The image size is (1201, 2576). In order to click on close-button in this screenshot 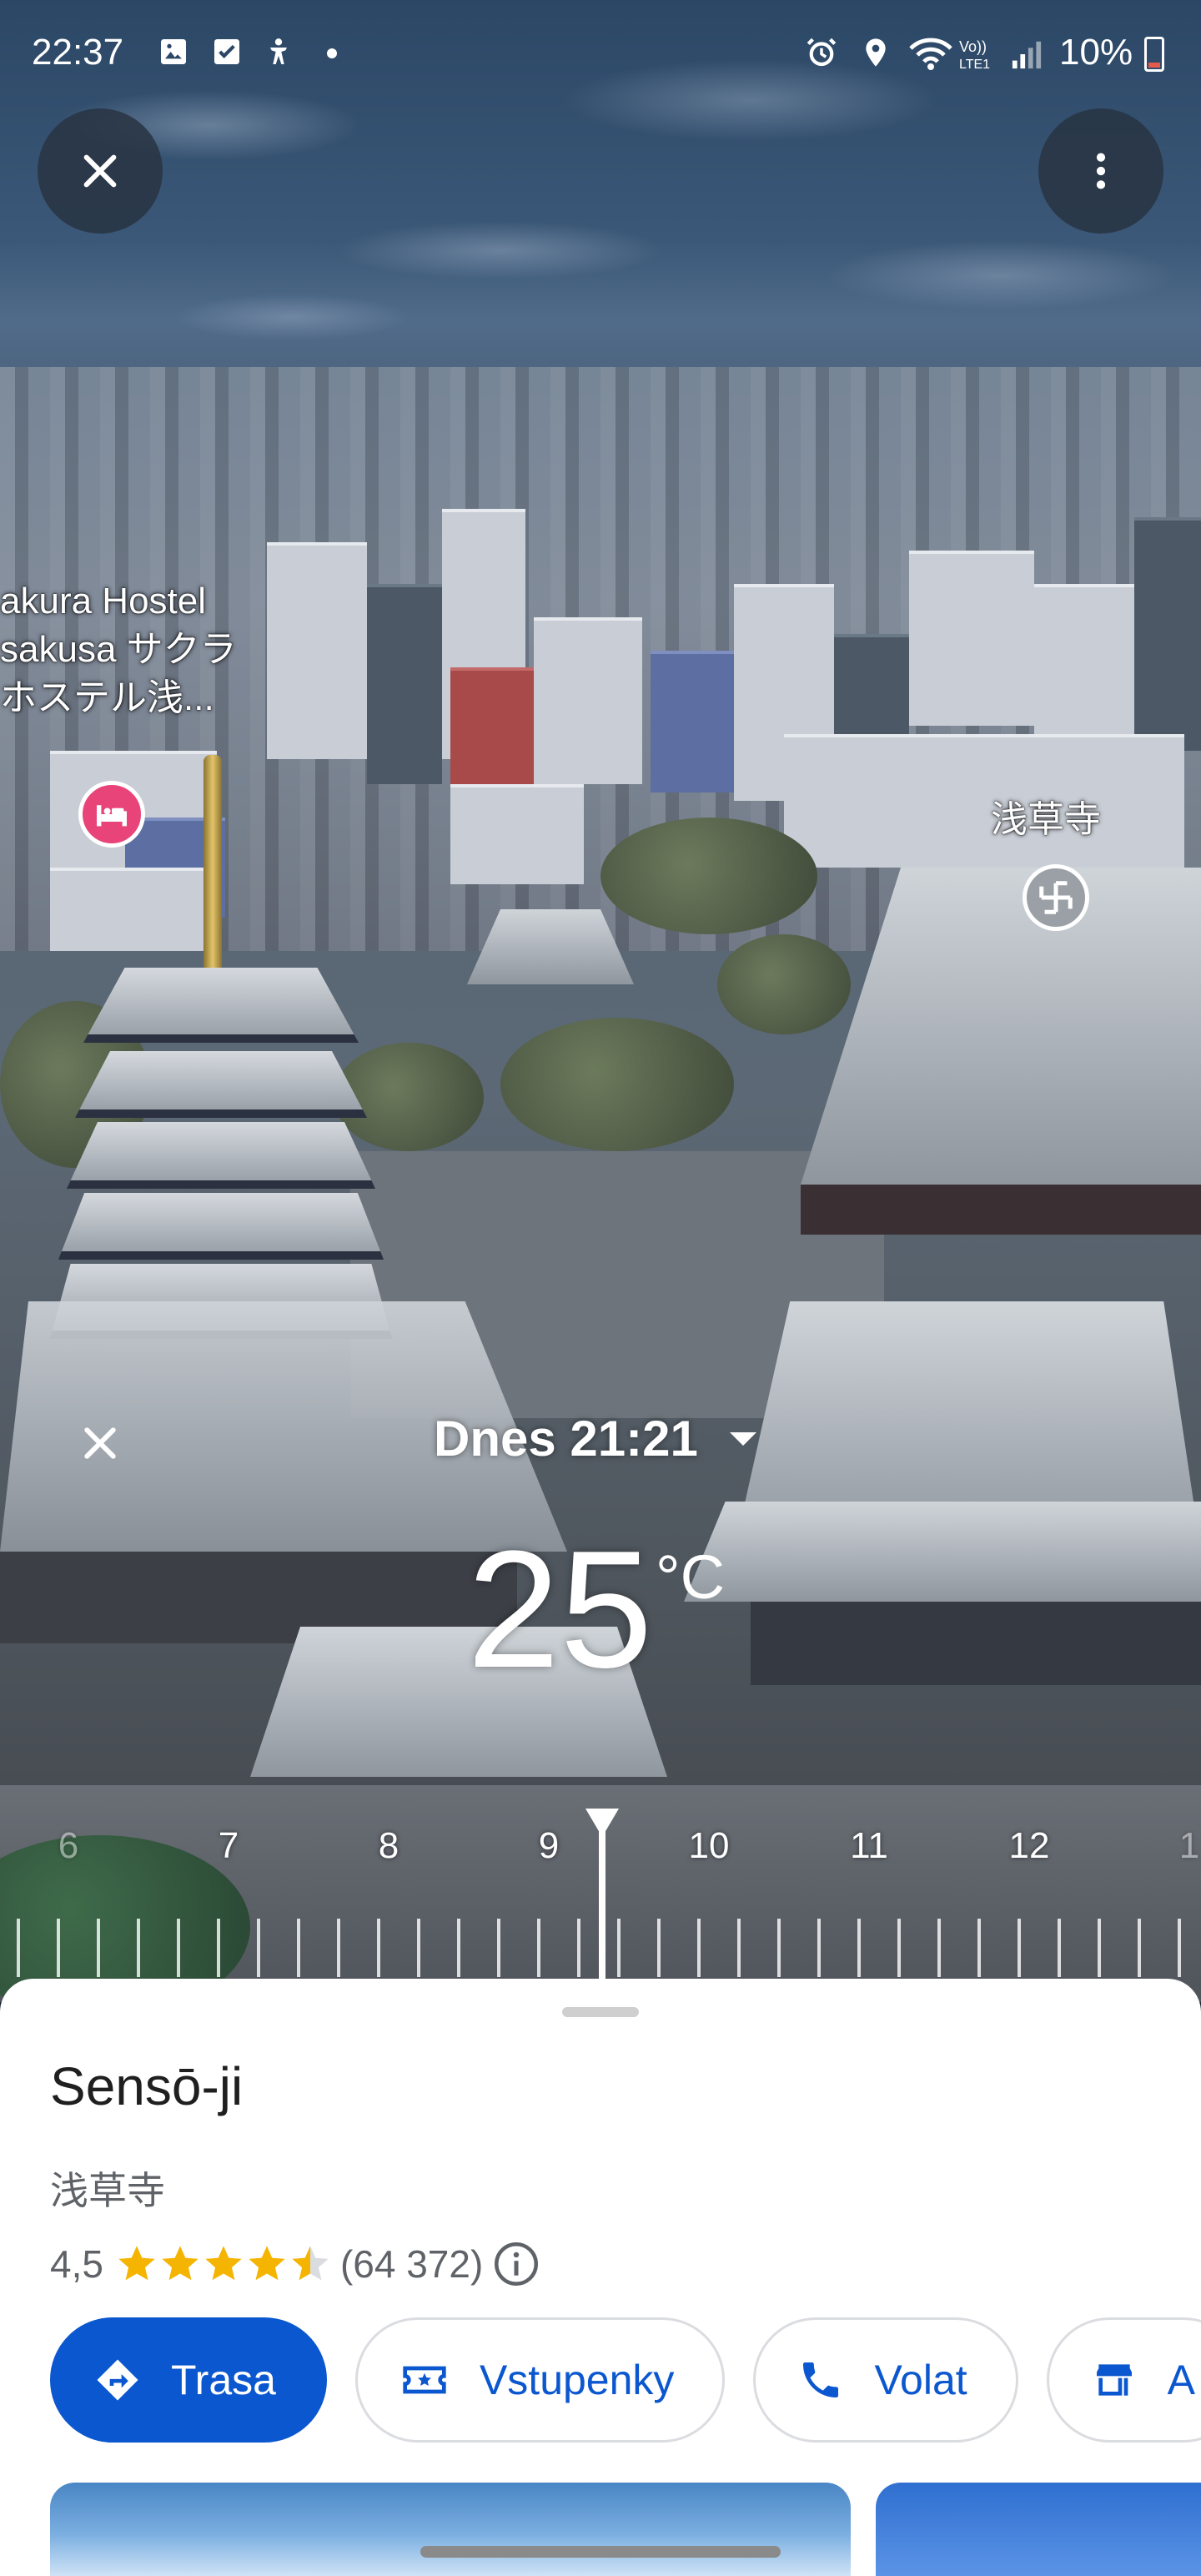, I will do `click(101, 171)`.